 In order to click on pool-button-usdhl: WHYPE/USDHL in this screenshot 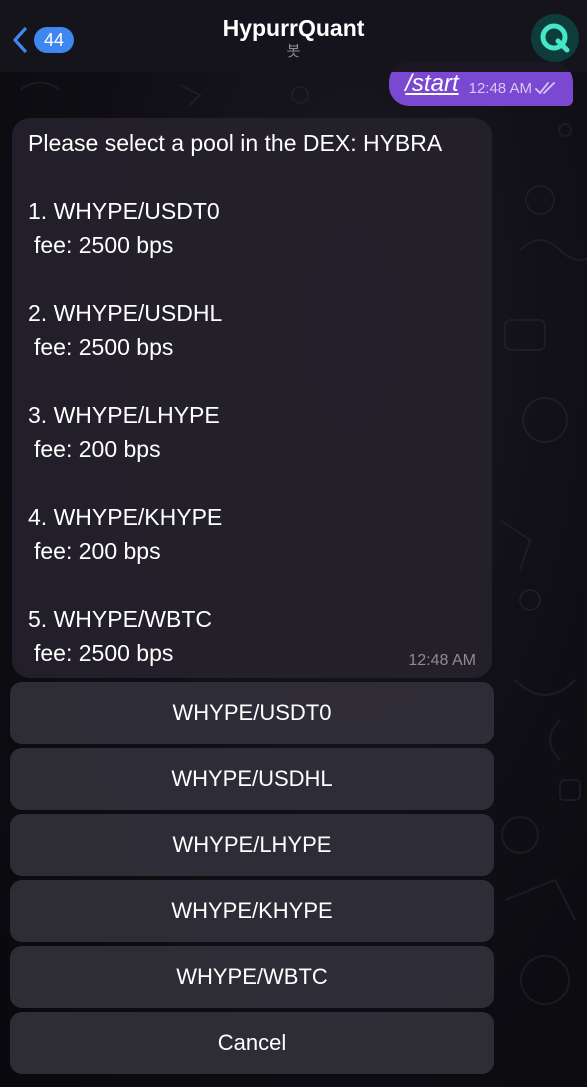, I will do `click(252, 779)`.